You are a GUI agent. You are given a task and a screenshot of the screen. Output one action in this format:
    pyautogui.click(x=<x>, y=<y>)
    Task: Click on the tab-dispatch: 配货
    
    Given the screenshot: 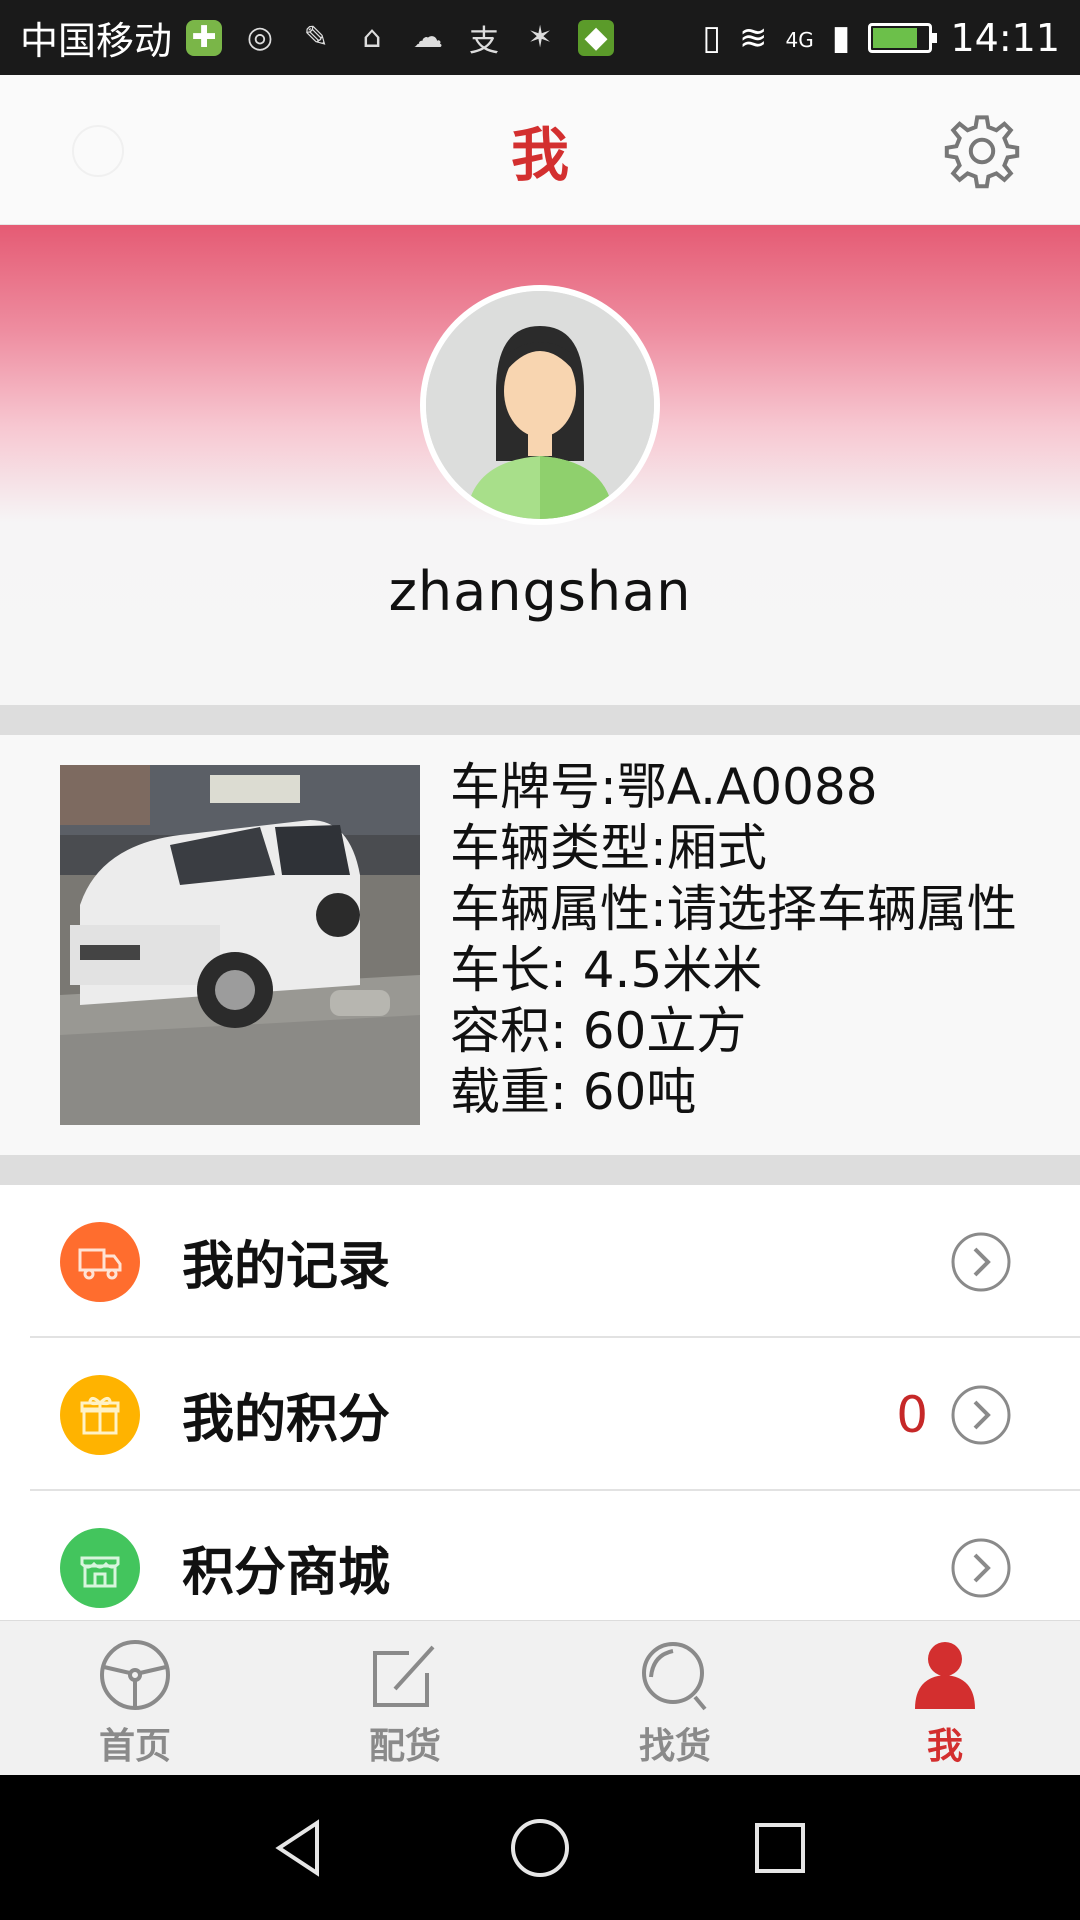 What is the action you would take?
    pyautogui.click(x=405, y=1698)
    